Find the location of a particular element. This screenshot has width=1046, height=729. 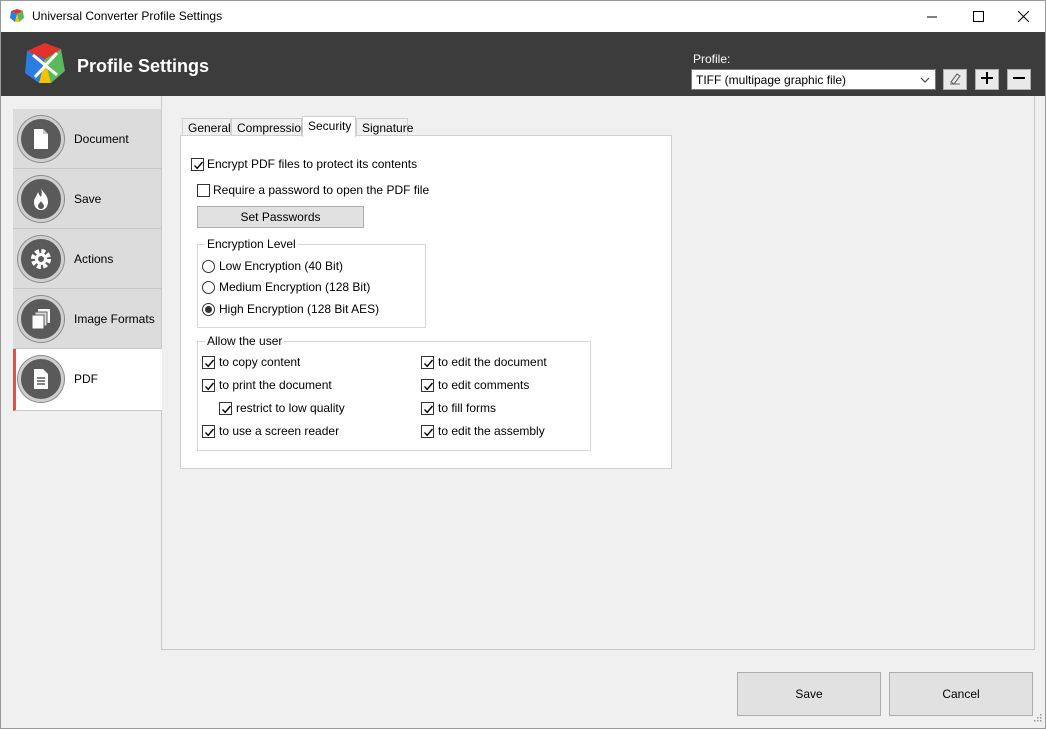

plus-icon is located at coordinates (987, 79).